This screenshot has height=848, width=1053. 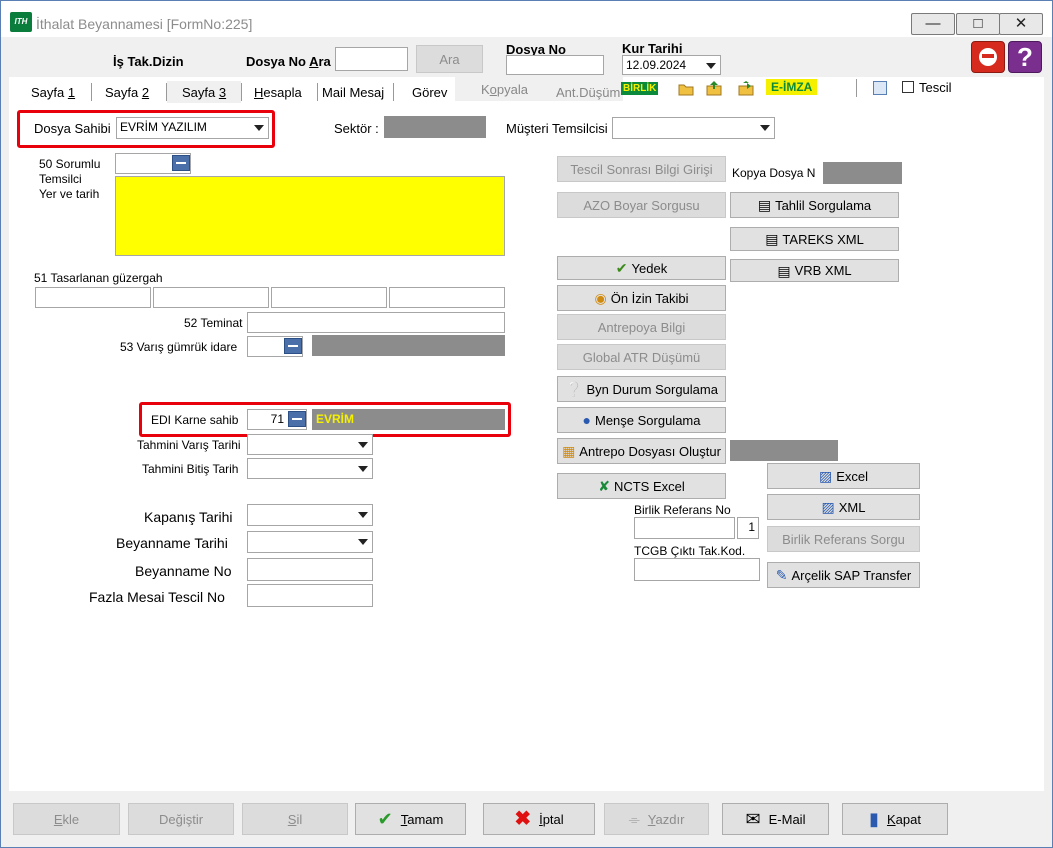 I want to click on tab-text: Sayfa, so click(x=200, y=92).